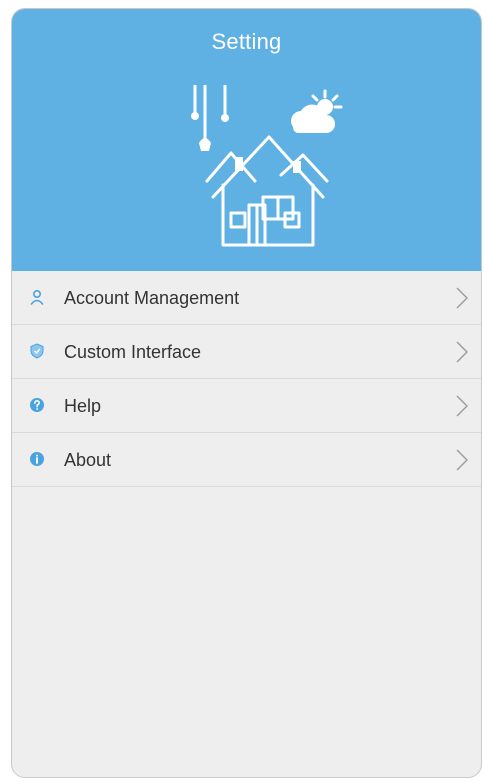  Describe the element at coordinates (246, 352) in the screenshot. I see `menu-item-custom-interface: Custom Interface` at that location.